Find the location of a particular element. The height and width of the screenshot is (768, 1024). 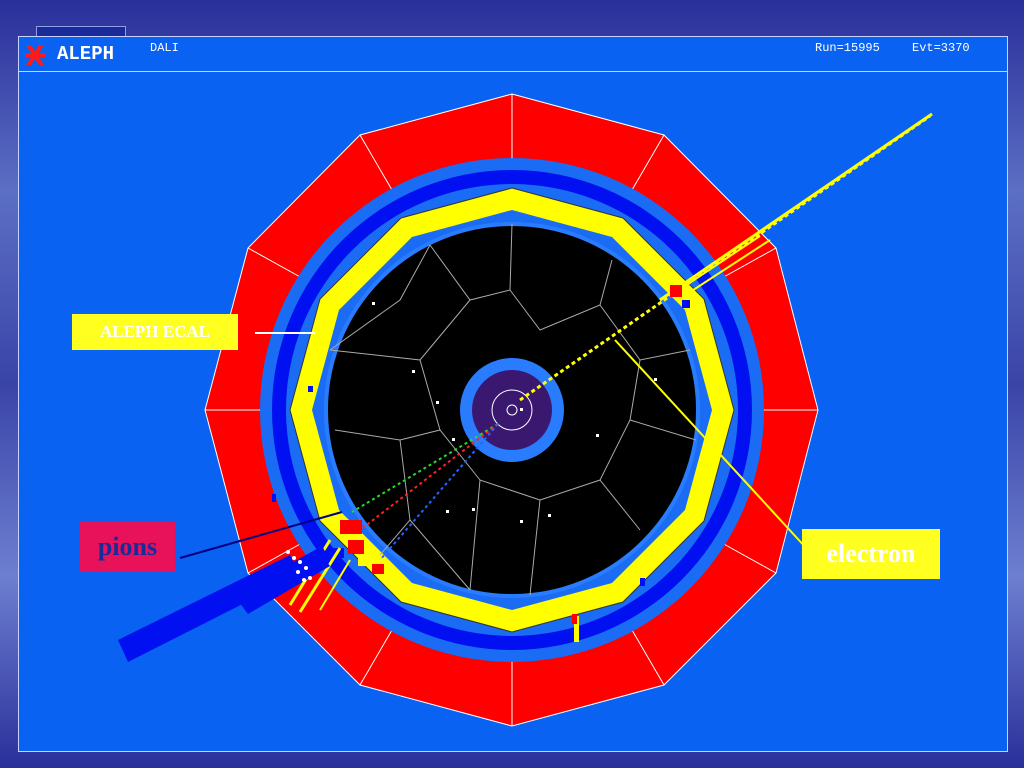

electron-hcal-hit is located at coordinates (686, 304).